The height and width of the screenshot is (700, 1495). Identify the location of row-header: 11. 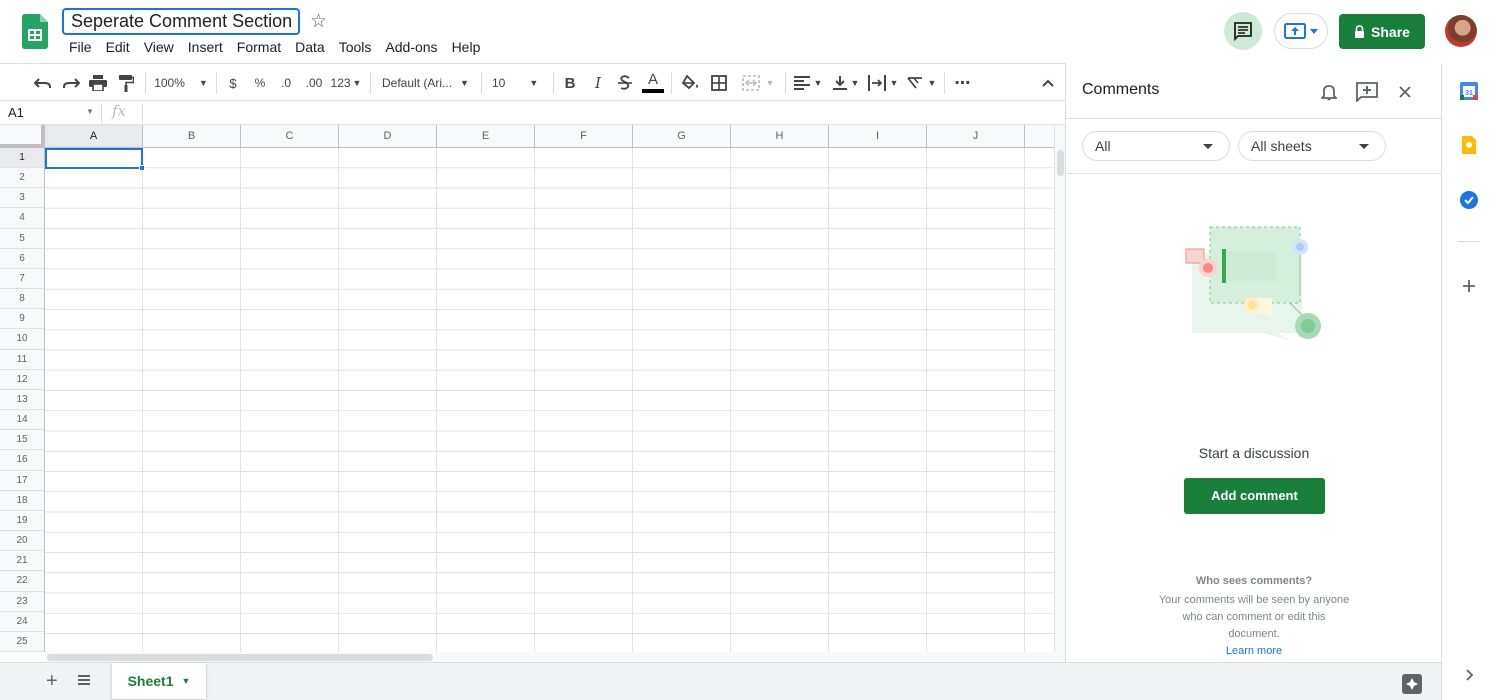
(22, 359).